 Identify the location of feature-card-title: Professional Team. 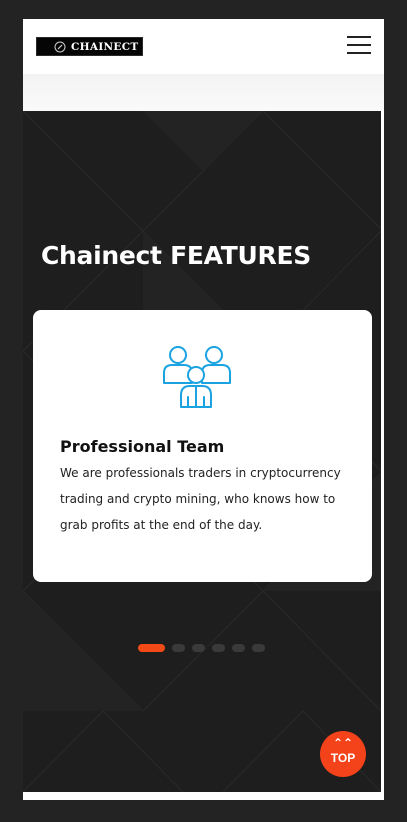
(142, 446).